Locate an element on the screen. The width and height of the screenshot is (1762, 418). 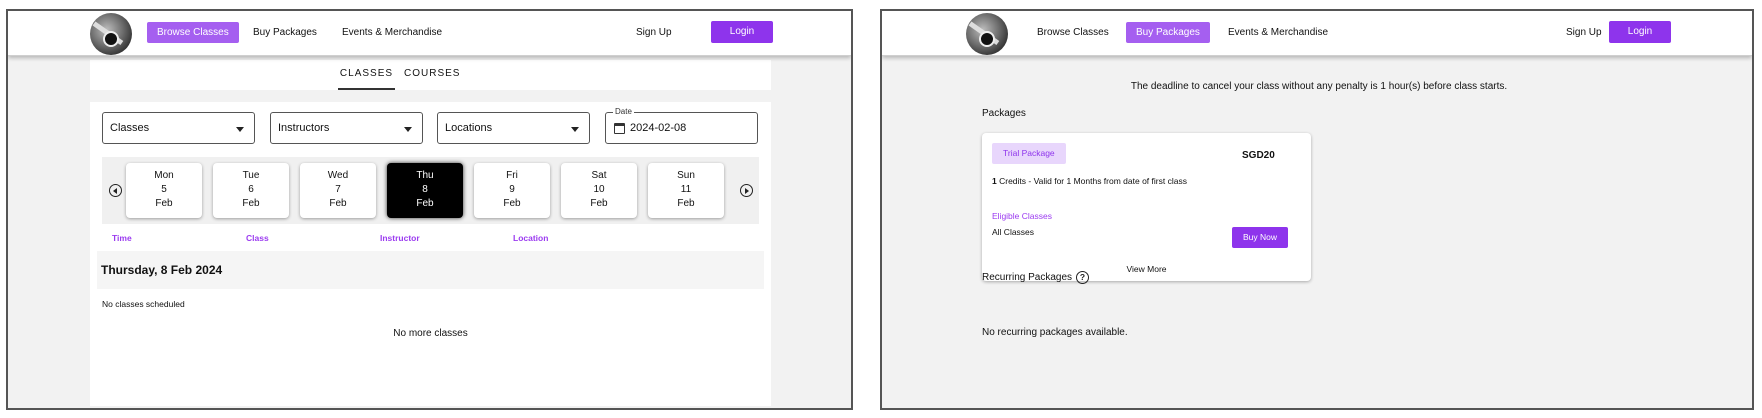
day-card-day: 11 is located at coordinates (686, 189).